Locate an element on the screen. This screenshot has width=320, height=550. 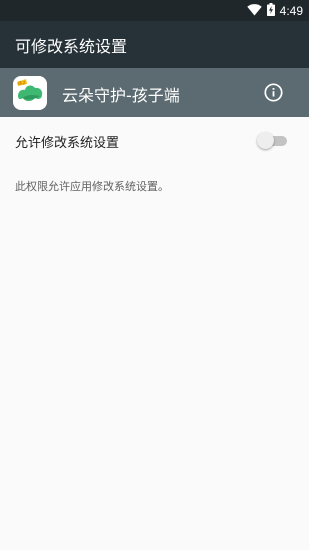
info-icon is located at coordinates (273, 92).